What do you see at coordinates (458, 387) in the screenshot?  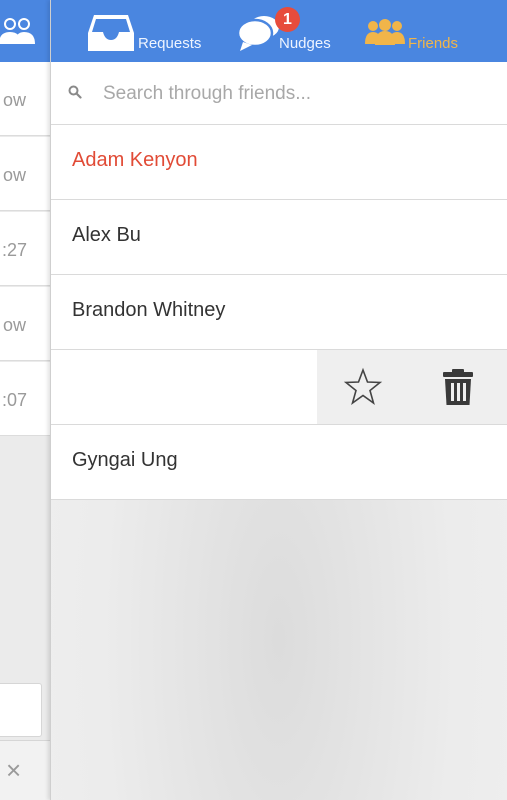 I see `trash-icon` at bounding box center [458, 387].